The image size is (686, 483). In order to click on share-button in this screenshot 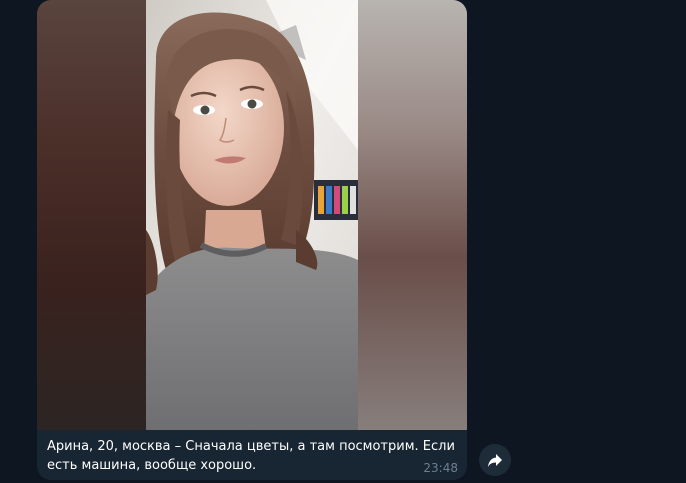, I will do `click(495, 460)`.